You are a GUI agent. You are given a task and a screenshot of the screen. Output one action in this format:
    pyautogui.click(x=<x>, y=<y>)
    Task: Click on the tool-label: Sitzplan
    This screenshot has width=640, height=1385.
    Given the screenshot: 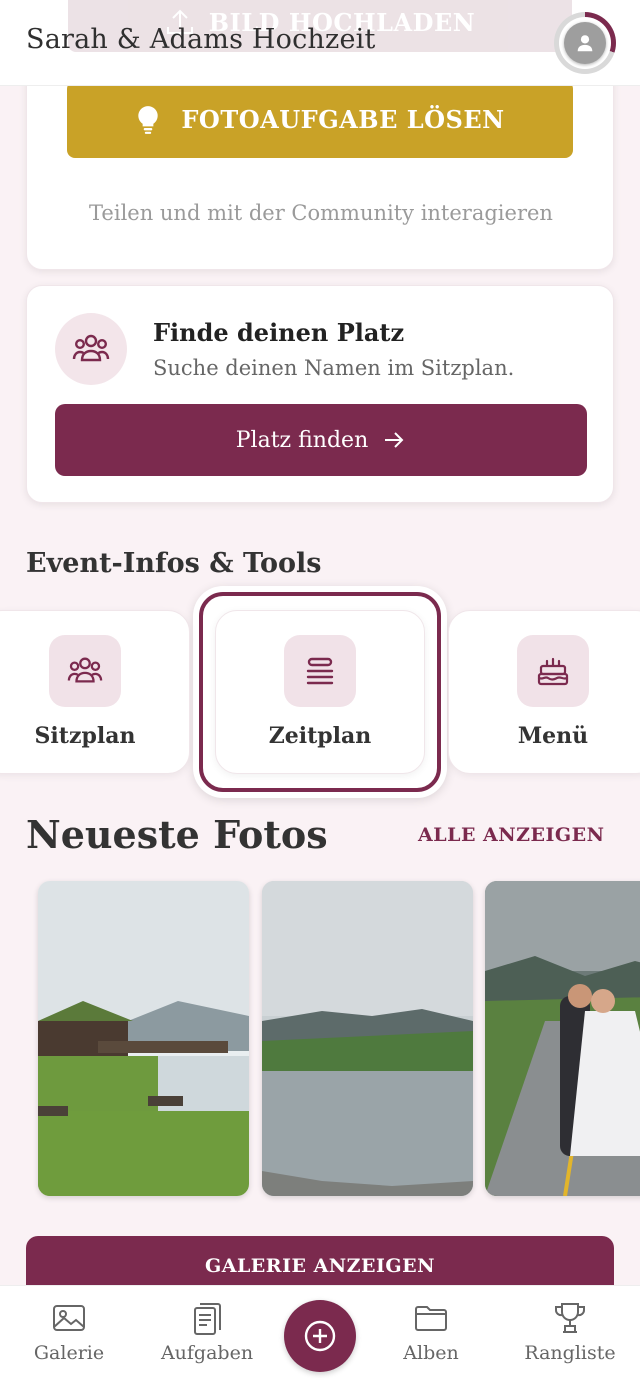 What is the action you would take?
    pyautogui.click(x=85, y=736)
    